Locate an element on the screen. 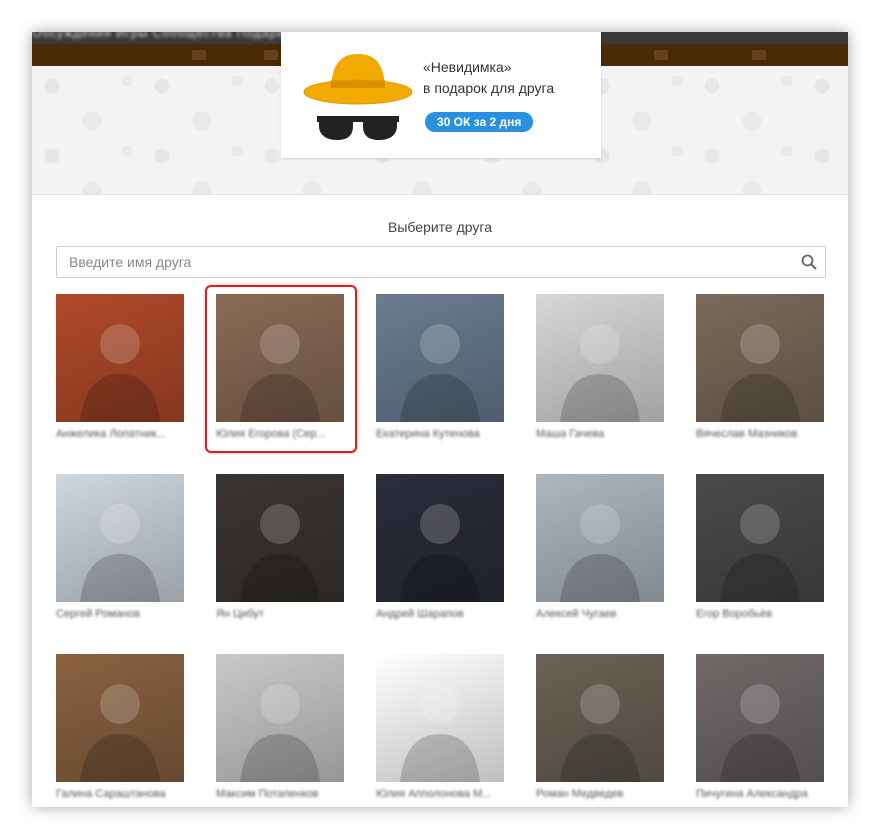 Image resolution: width=880 pixels, height=839 pixels. mail-icon is located at coordinates (199, 55).